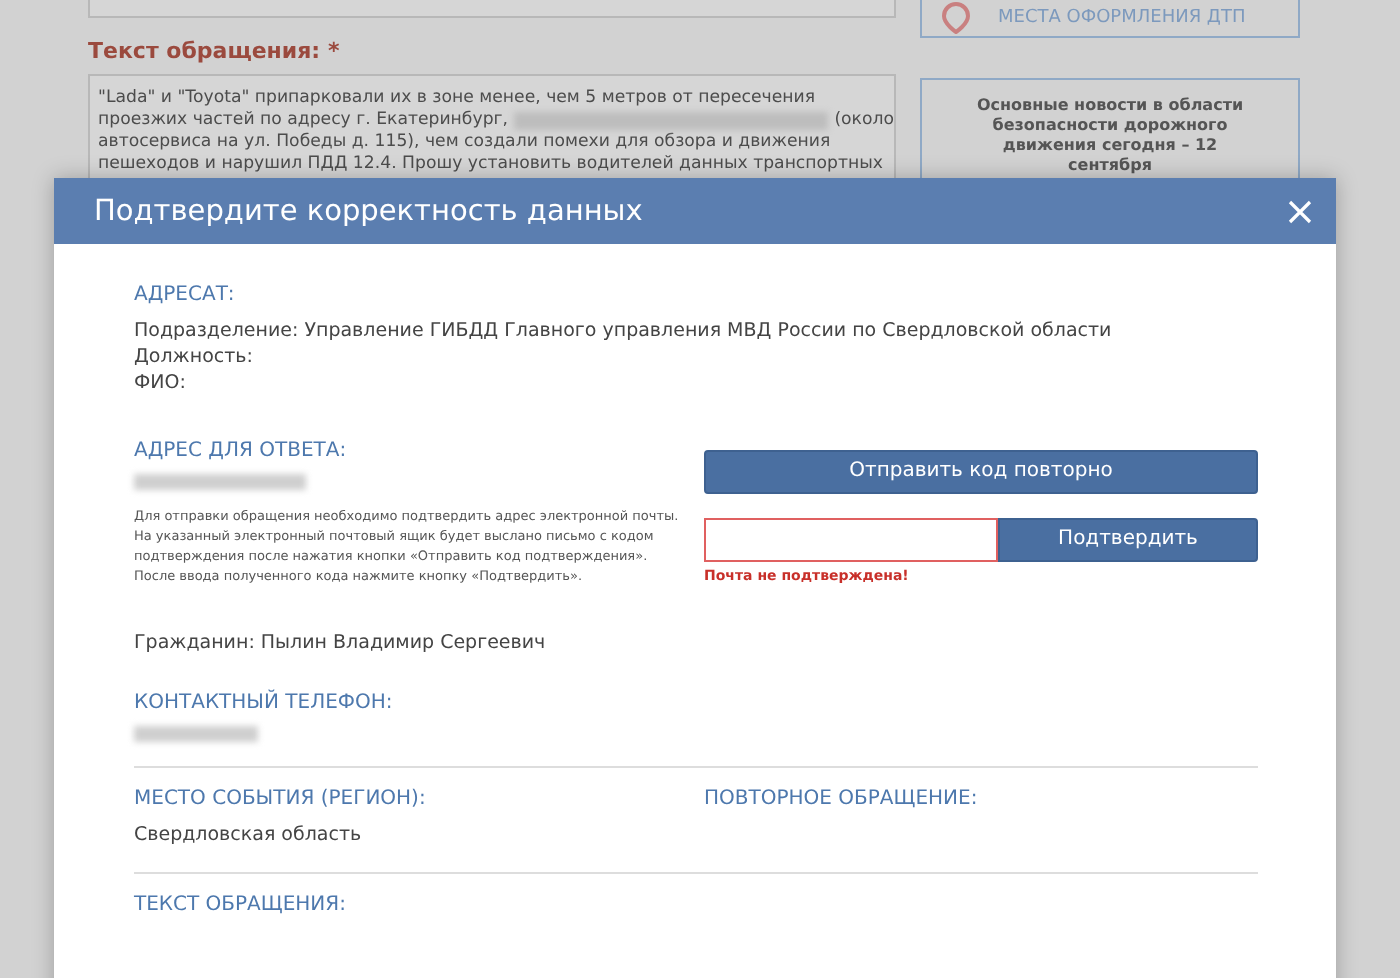 The height and width of the screenshot is (978, 1400). I want to click on text-line: проезжих частей по адресу г. Екатеринбург,, so click(303, 121).